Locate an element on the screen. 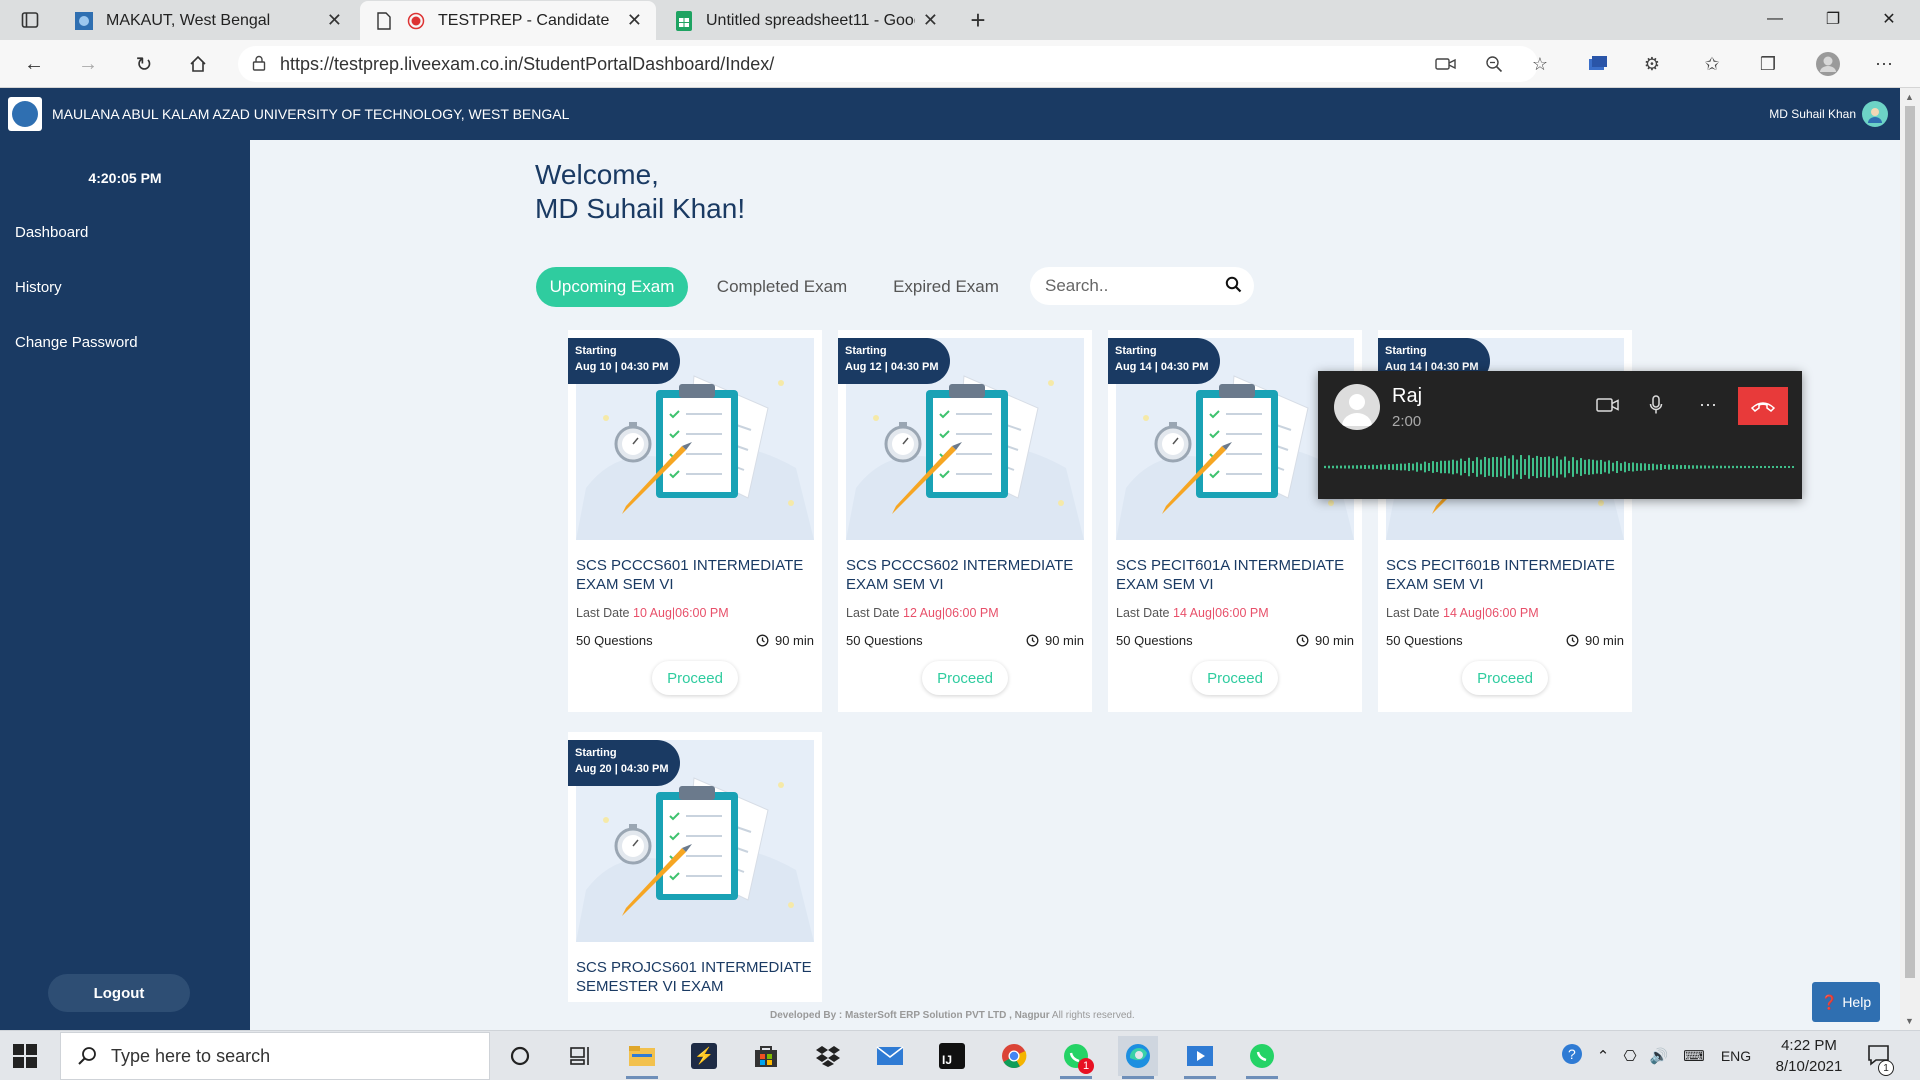 The width and height of the screenshot is (1920, 1080). keyboard-icon: ⌨ is located at coordinates (1694, 1056).